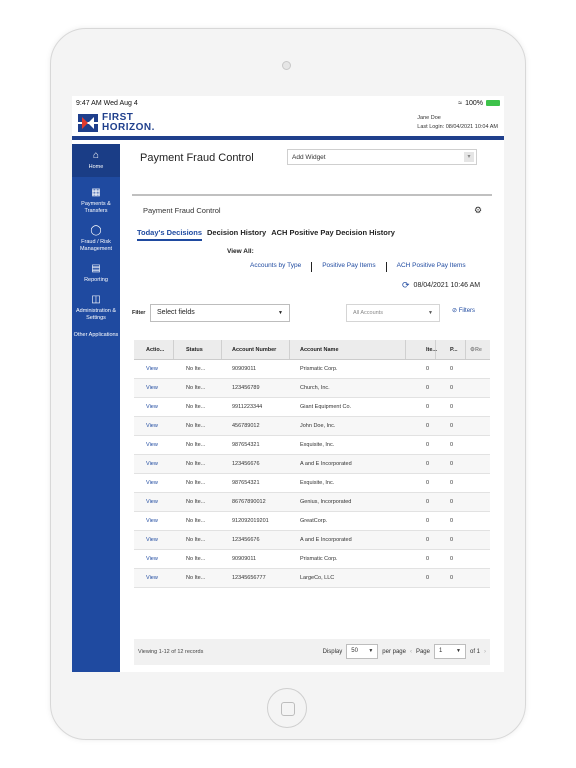  I want to click on add-widget-select: Add Widget ▾, so click(382, 157).